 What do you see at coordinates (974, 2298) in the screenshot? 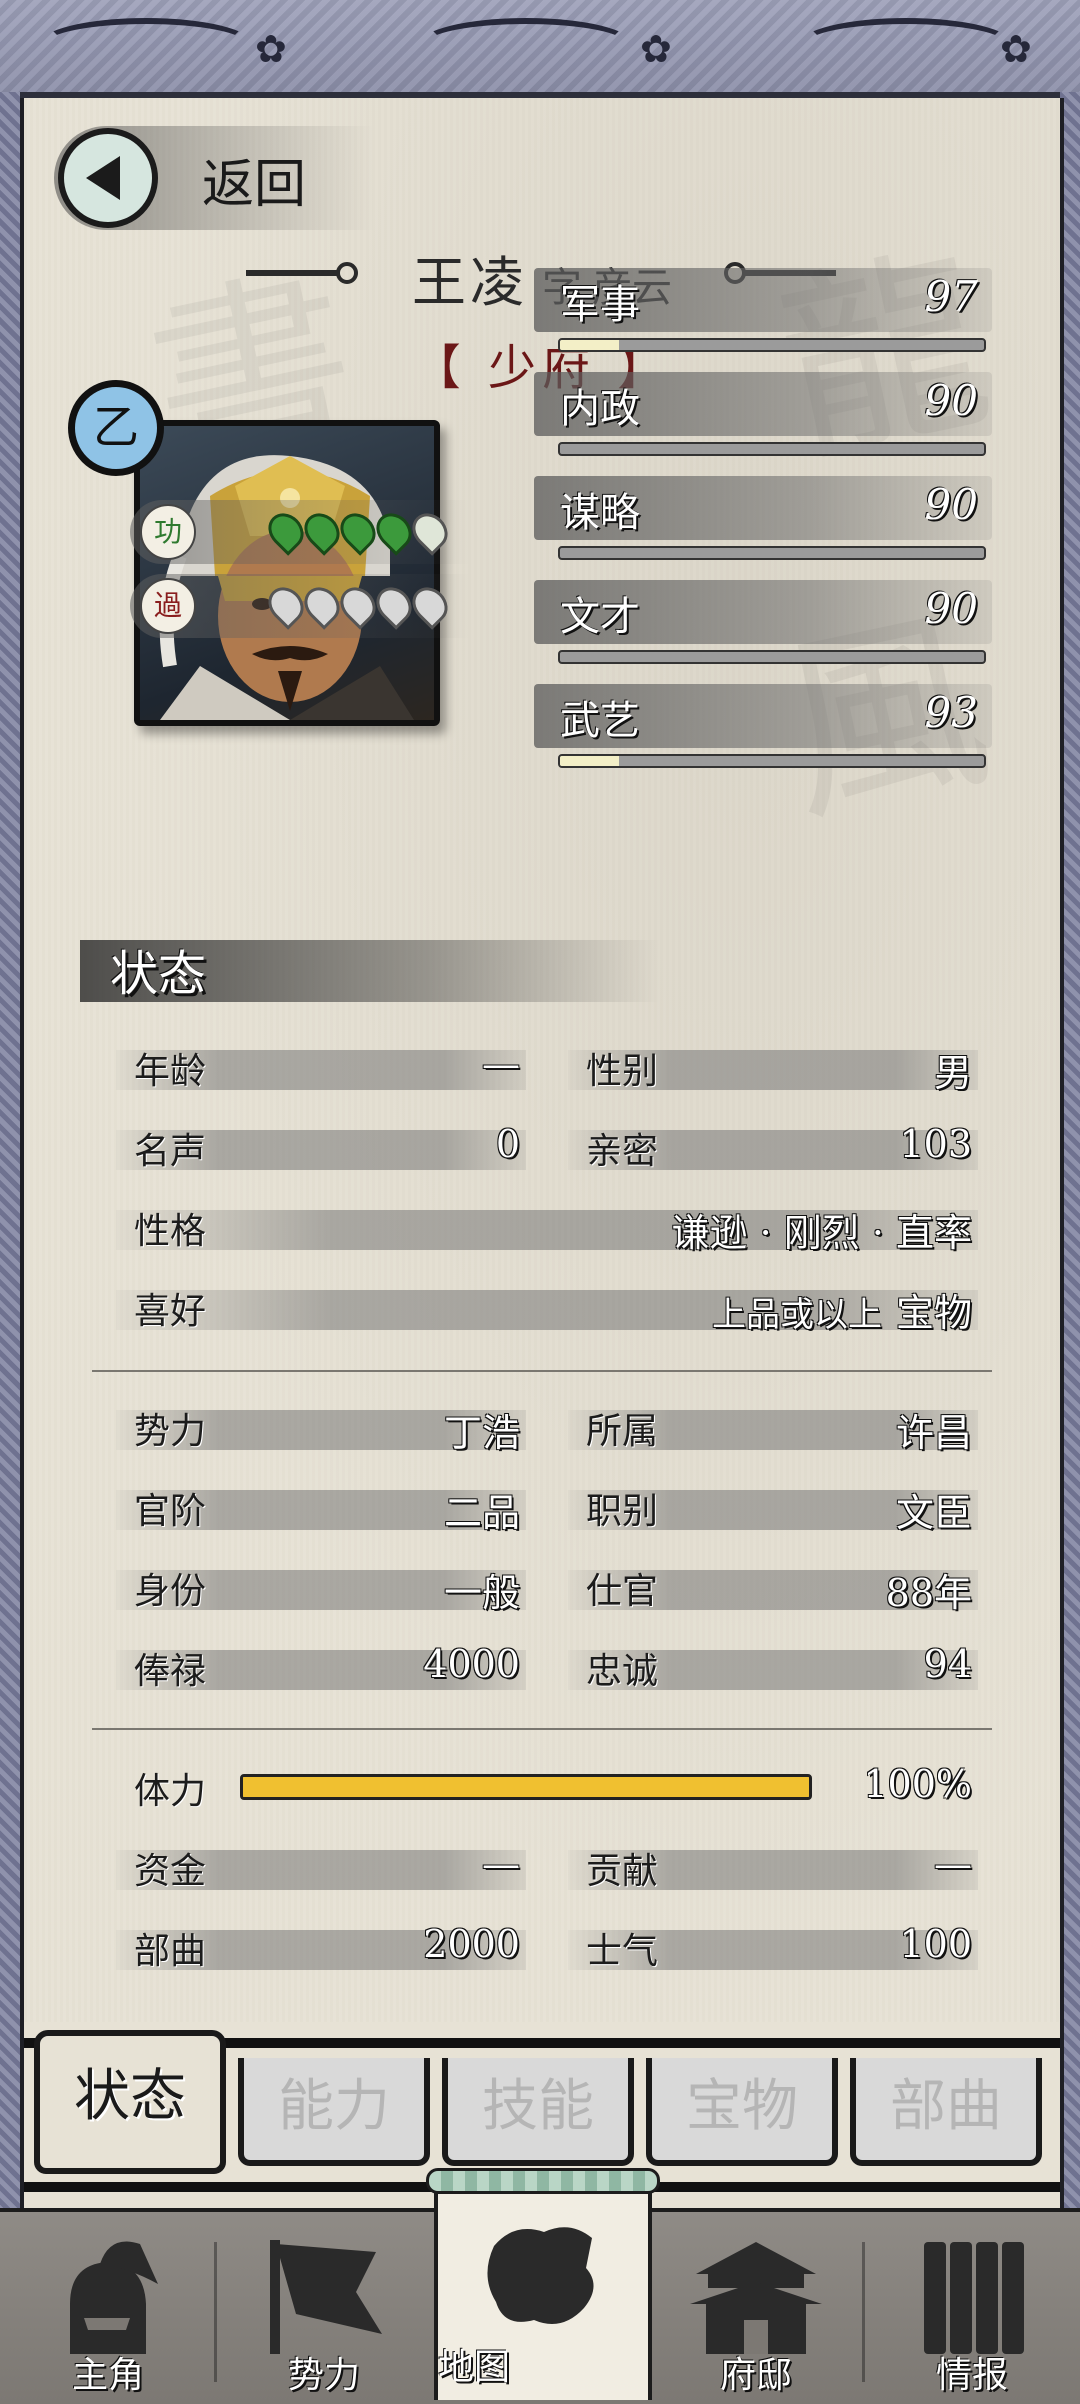
I see `scroll-book-icon` at bounding box center [974, 2298].